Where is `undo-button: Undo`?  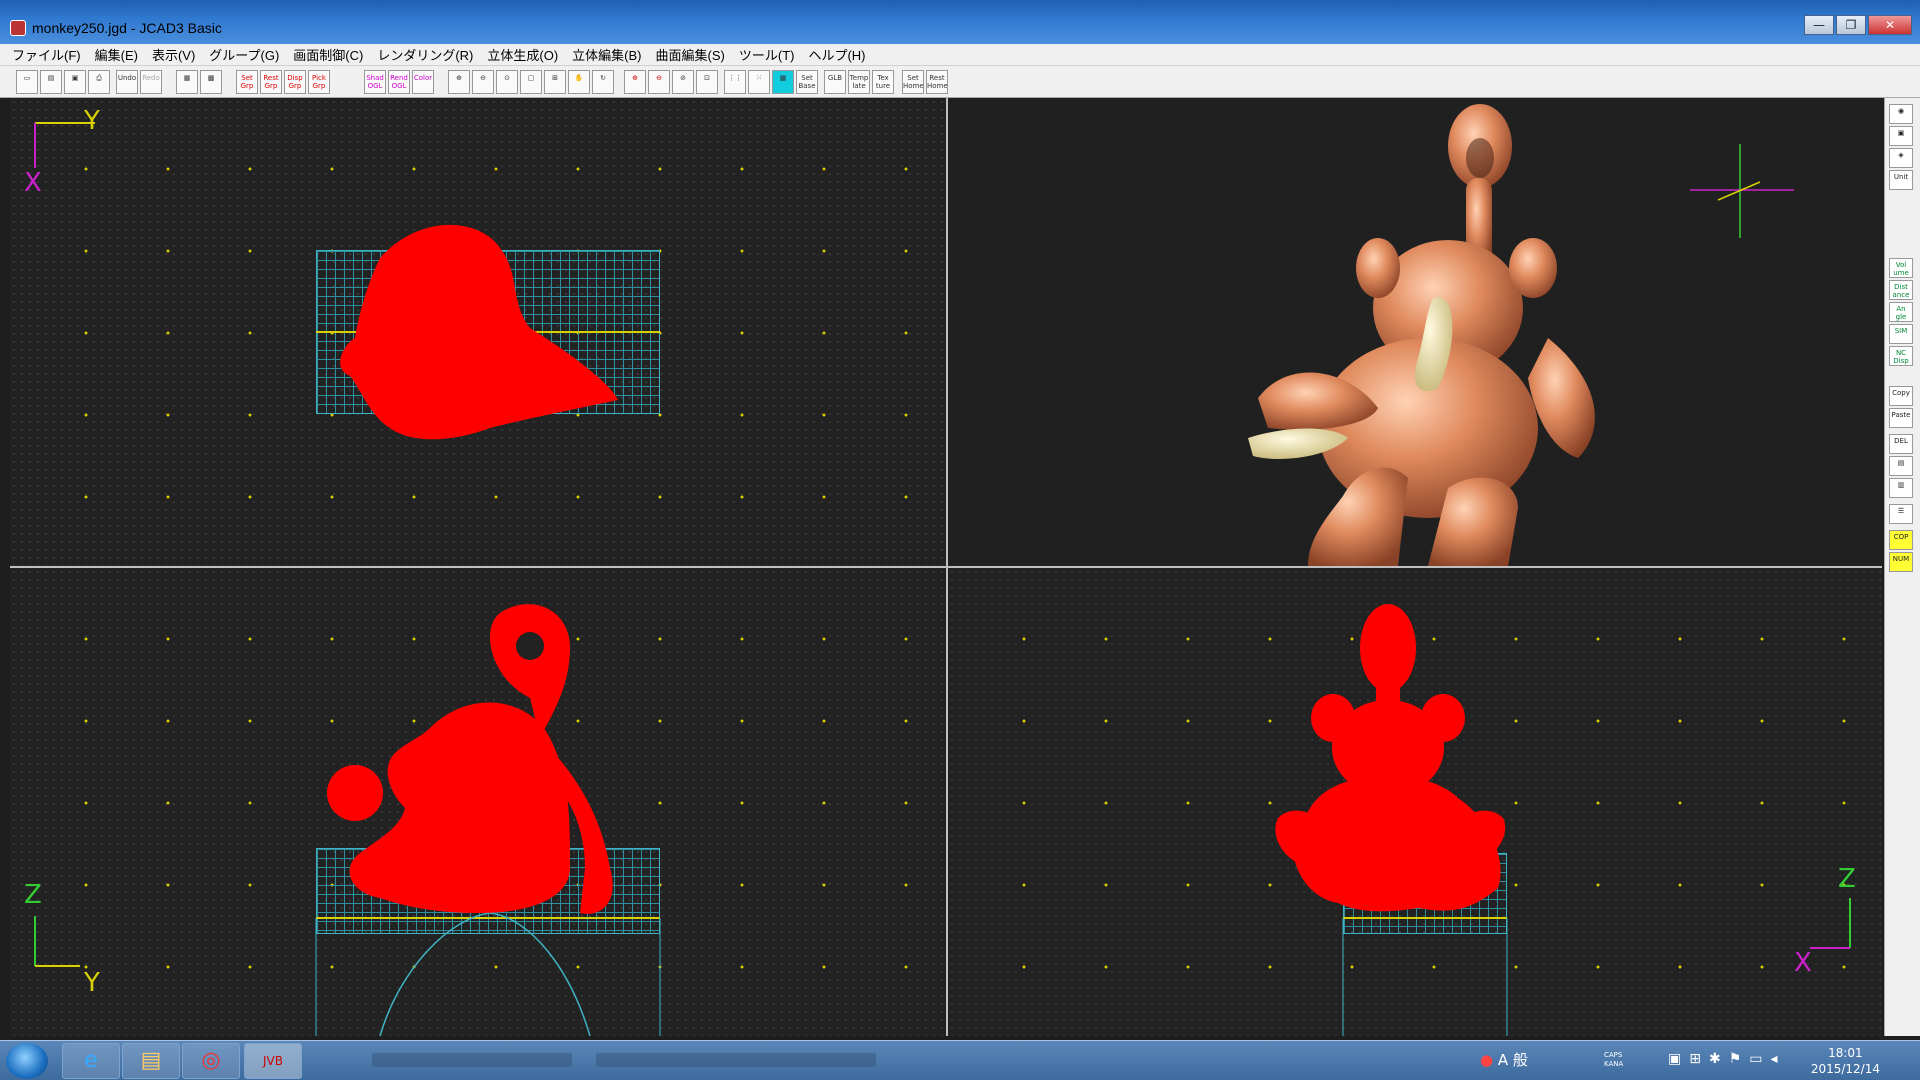
undo-button: Undo is located at coordinates (127, 82).